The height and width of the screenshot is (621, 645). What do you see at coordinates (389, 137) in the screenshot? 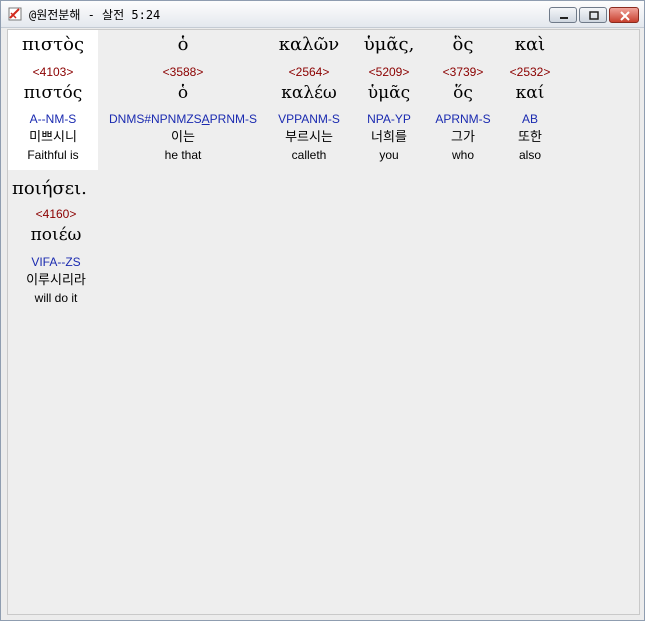
I see `korean-gloss: 너희를` at bounding box center [389, 137].